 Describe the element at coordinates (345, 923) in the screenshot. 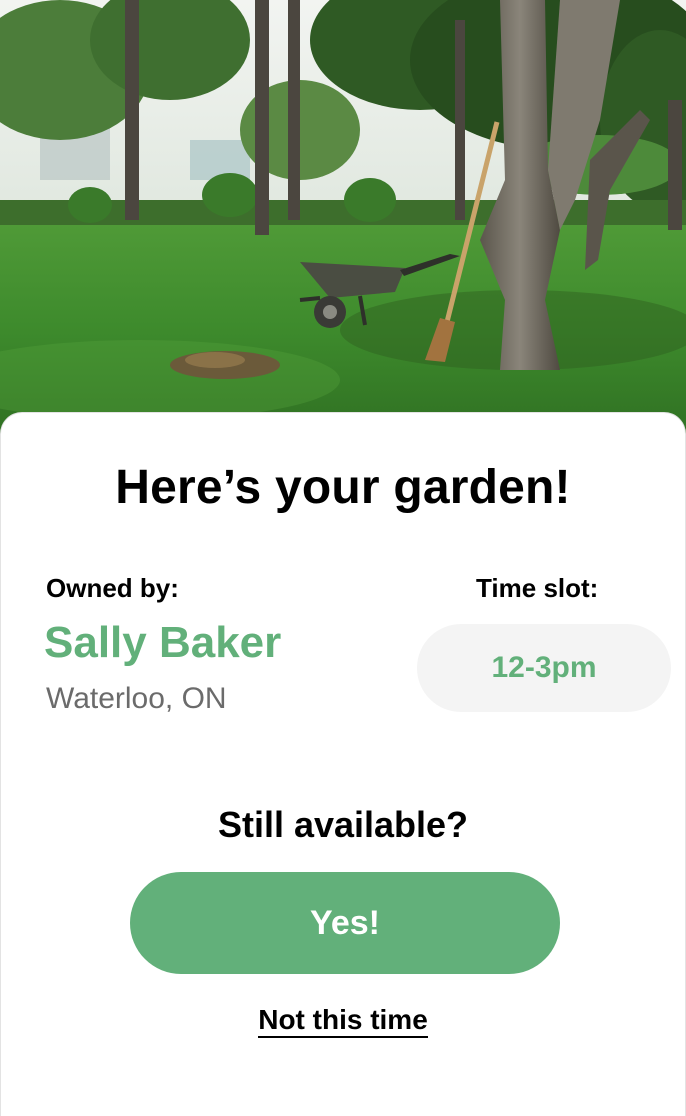

I see `confirm-button: Yes!` at that location.